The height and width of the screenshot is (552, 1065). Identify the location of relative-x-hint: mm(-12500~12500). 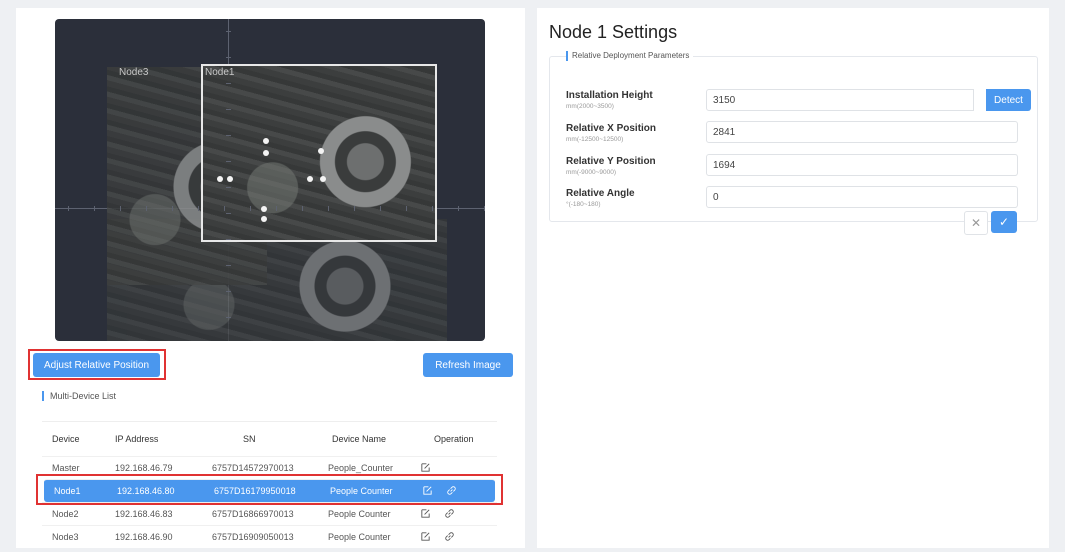
(595, 139).